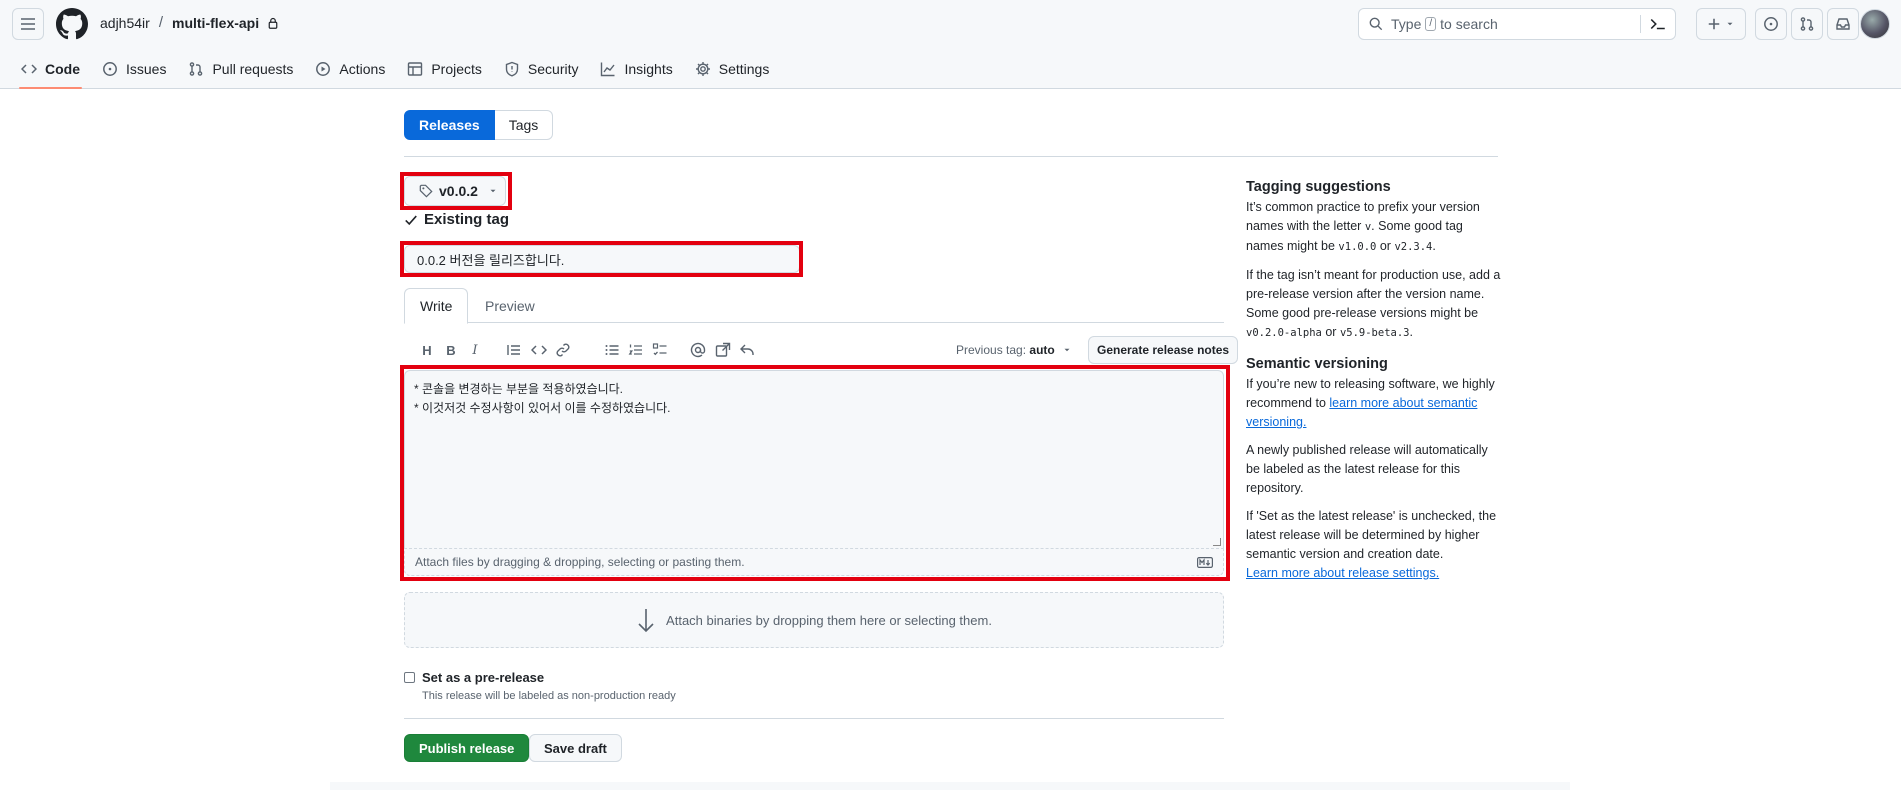  Describe the element at coordinates (660, 350) in the screenshot. I see `task-list-icon` at that location.